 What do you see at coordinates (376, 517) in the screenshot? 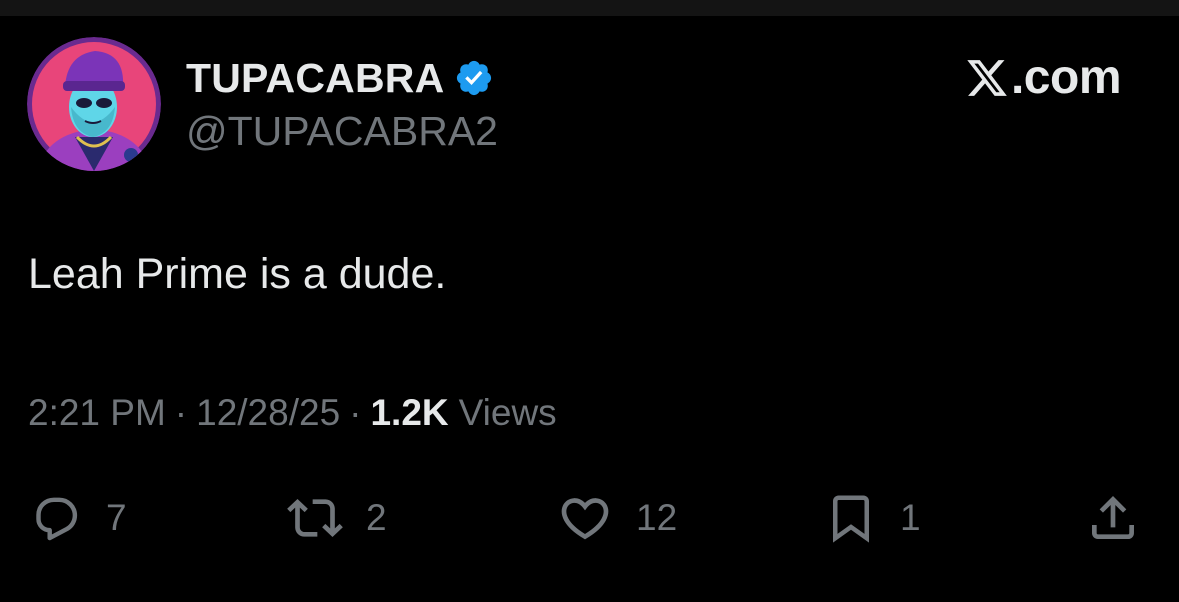
I see `repost-count: 2` at bounding box center [376, 517].